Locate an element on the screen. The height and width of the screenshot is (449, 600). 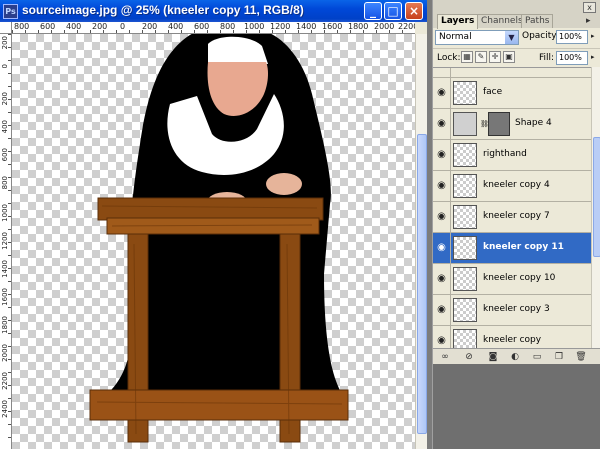
vector-mask-thumbnail is located at coordinates (499, 124).